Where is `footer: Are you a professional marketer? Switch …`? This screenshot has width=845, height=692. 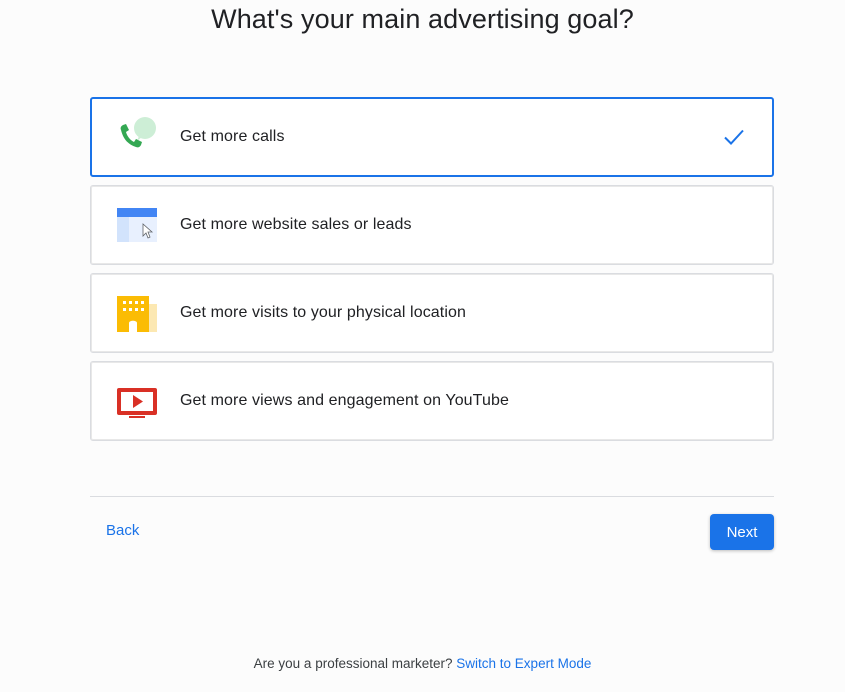 footer: Are you a professional marketer? Switch … is located at coordinates (422, 663).